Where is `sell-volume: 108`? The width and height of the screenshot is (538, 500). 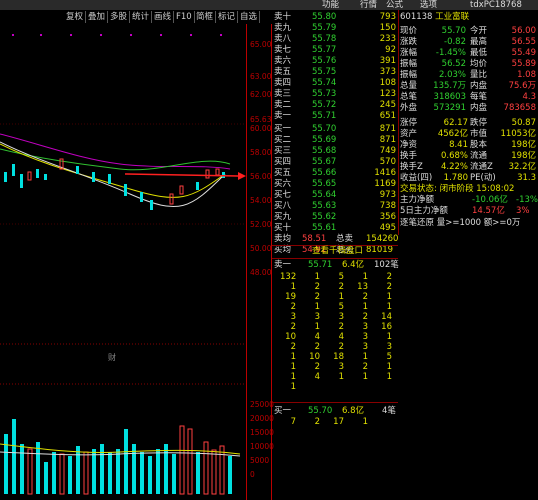
sell-volume: 108 is located at coordinates (387, 83).